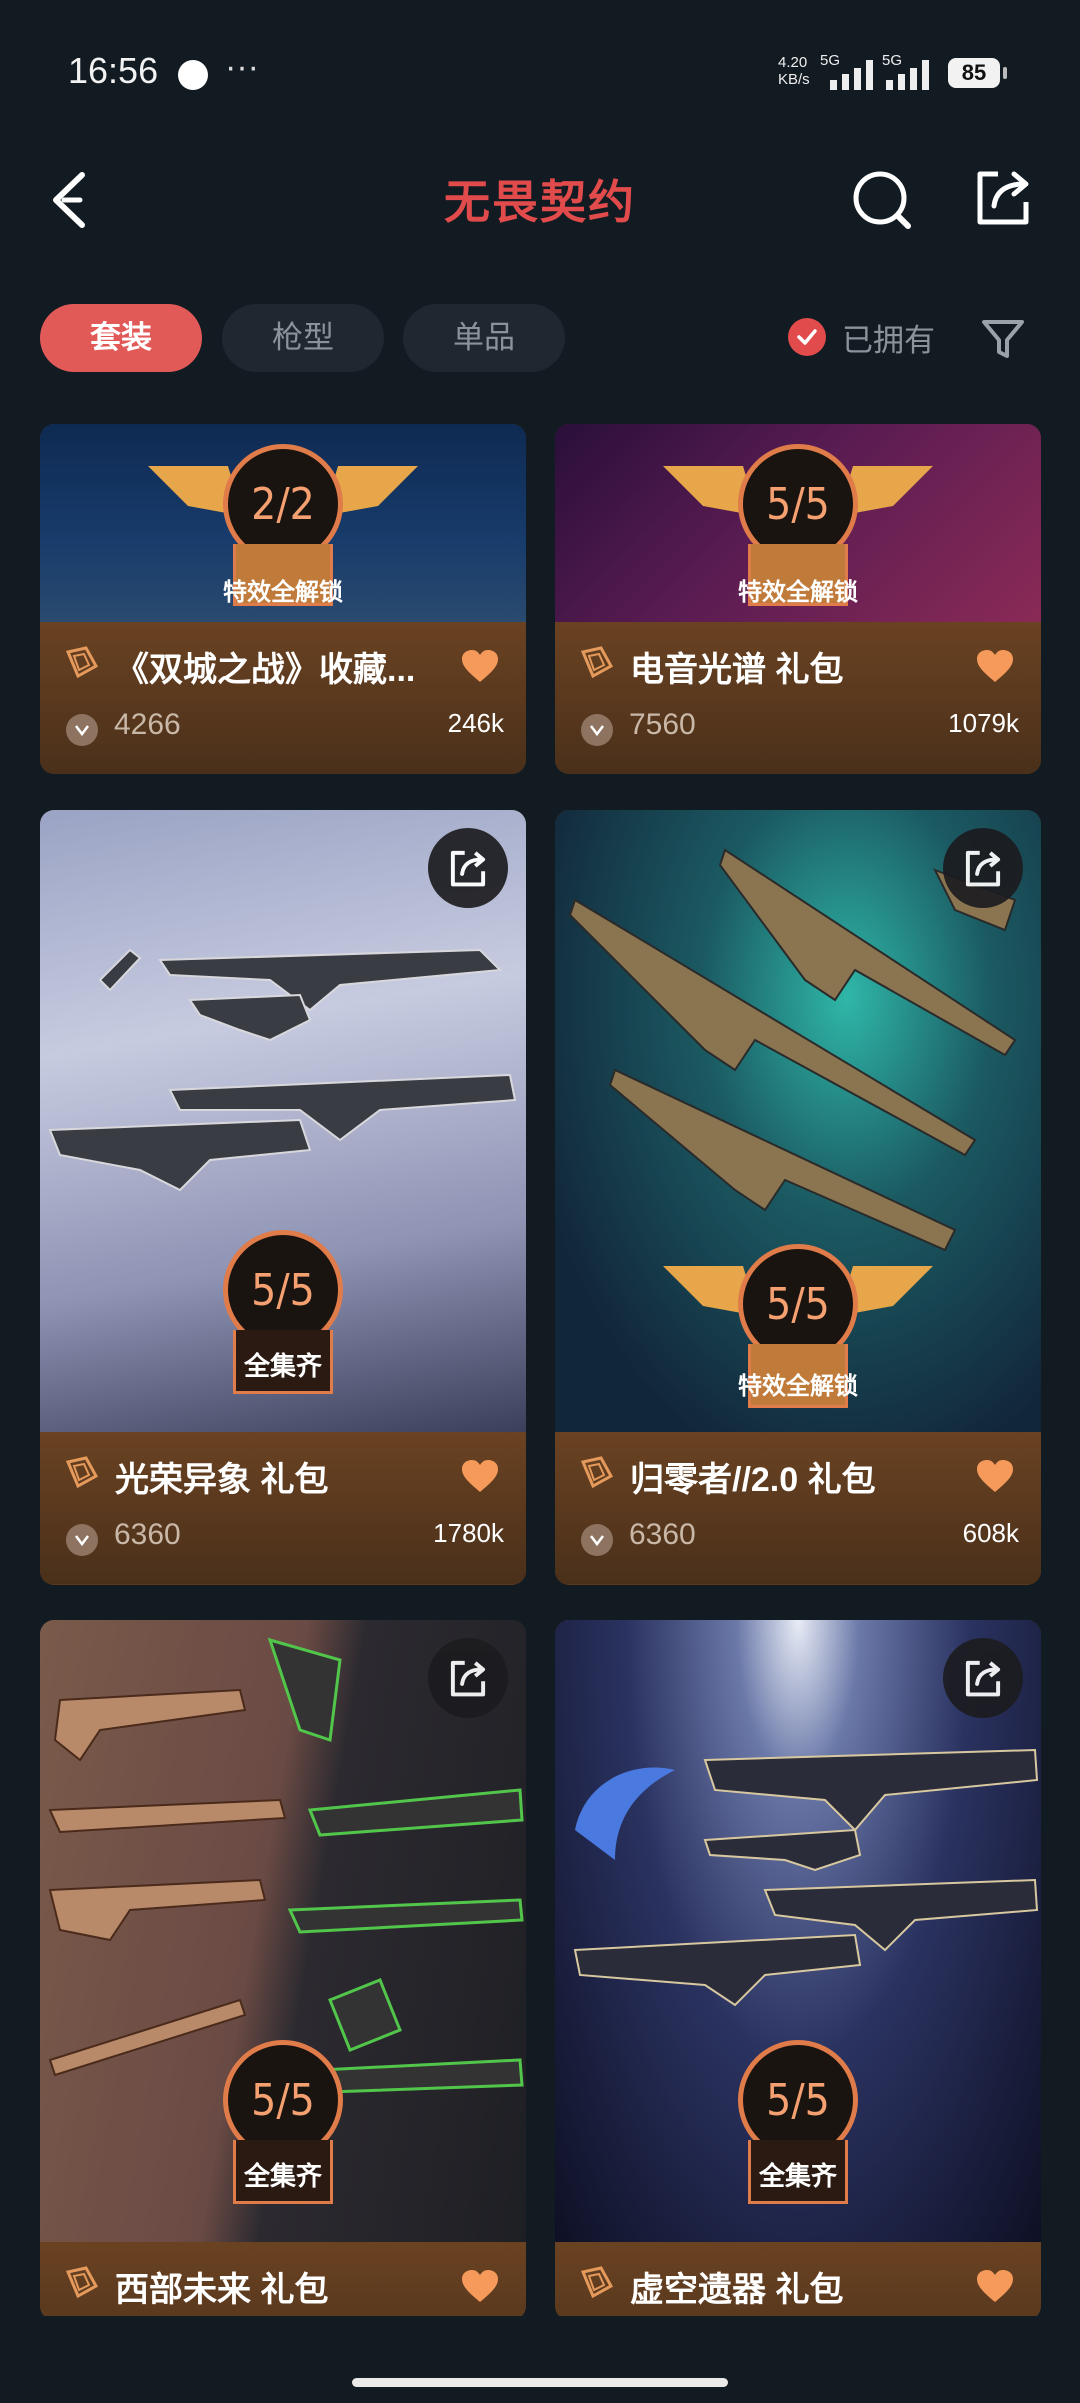 This screenshot has height=2403, width=1080. Describe the element at coordinates (798, 1197) in the screenshot. I see `bundle-card: 5/5 特效全解锁 归零者//2.0 礼包 6360 608k` at that location.